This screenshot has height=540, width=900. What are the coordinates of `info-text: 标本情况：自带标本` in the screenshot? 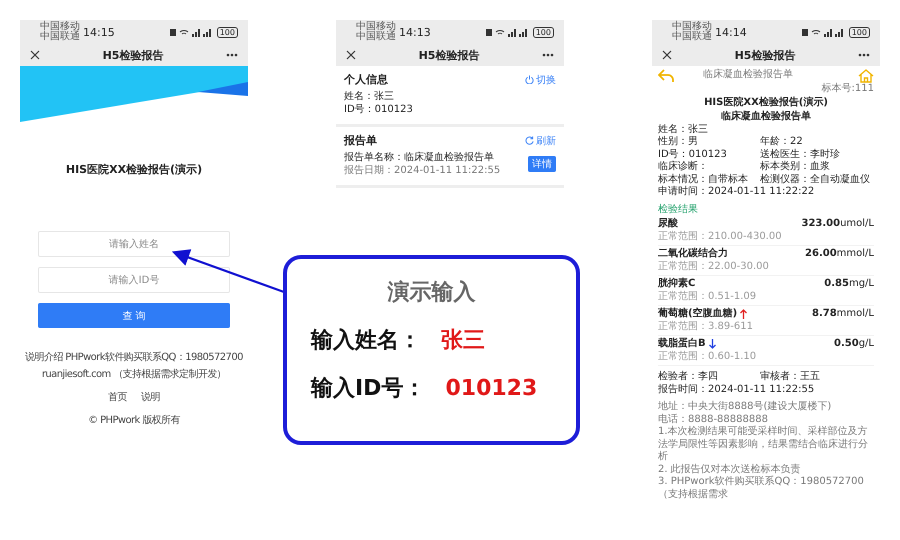 It's located at (703, 180).